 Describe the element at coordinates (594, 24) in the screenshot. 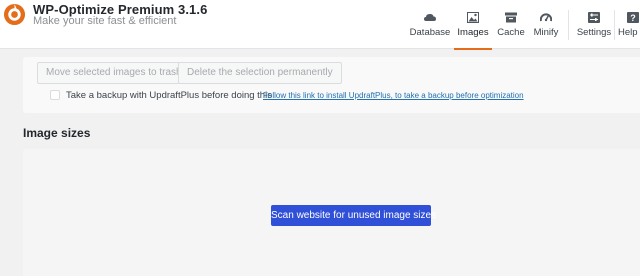

I see `tab-settings: Settings` at that location.